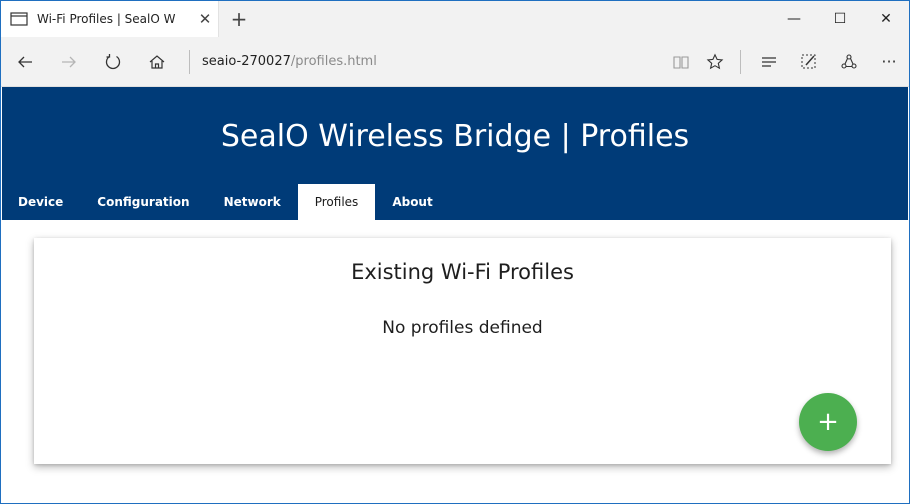 Image resolution: width=910 pixels, height=504 pixels. I want to click on refresh-icon, so click(113, 61).